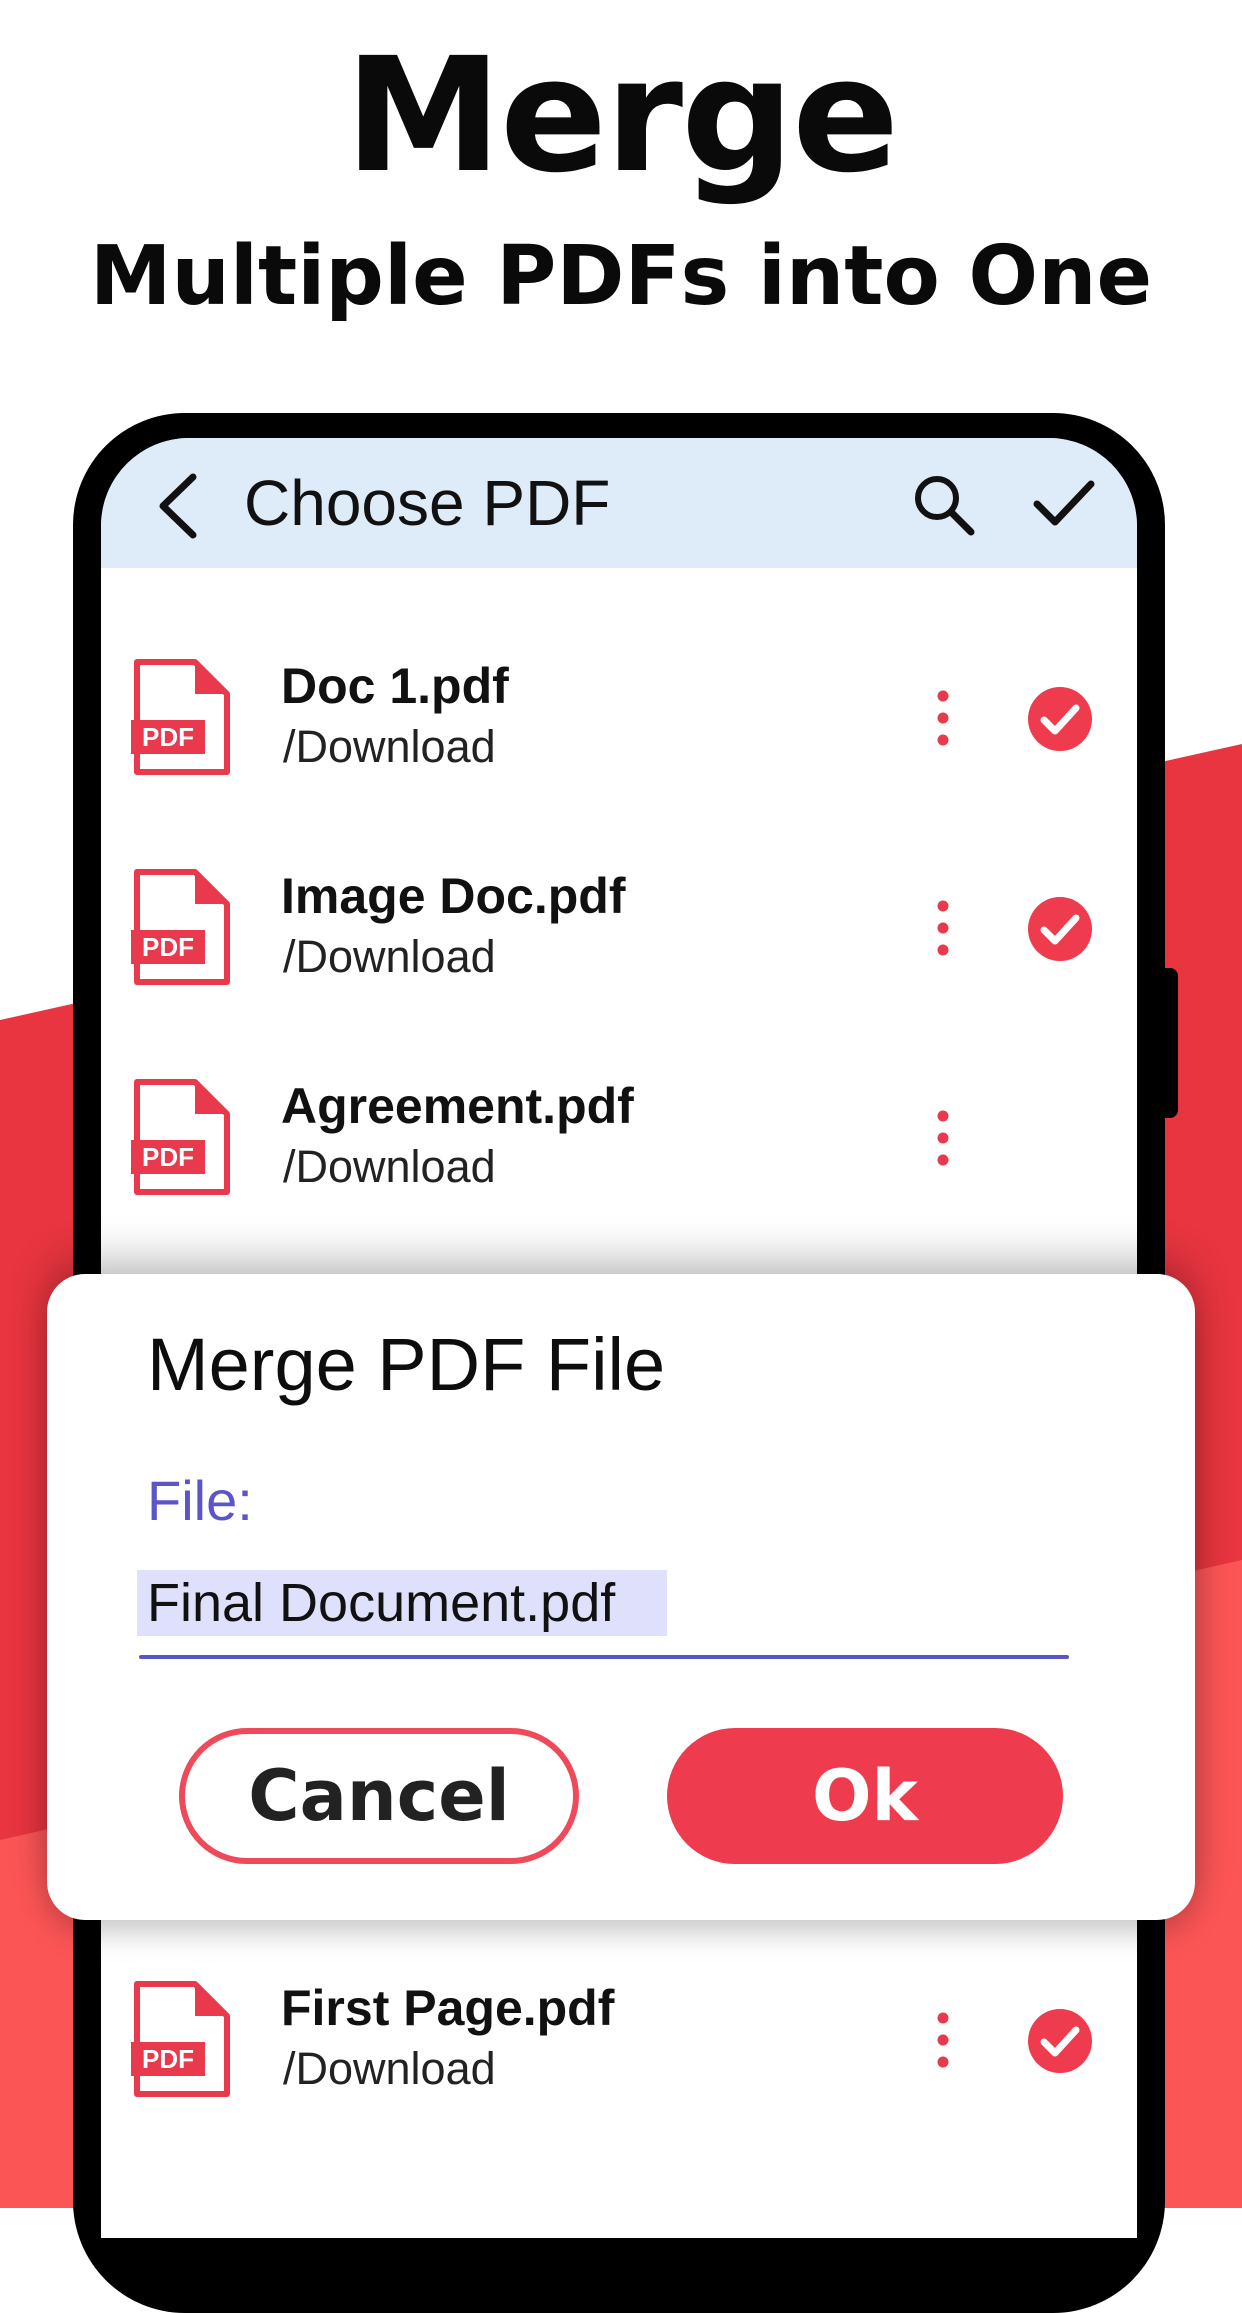 The height and width of the screenshot is (2313, 1242). Describe the element at coordinates (1169, 1043) in the screenshot. I see `phone-side-button` at that location.